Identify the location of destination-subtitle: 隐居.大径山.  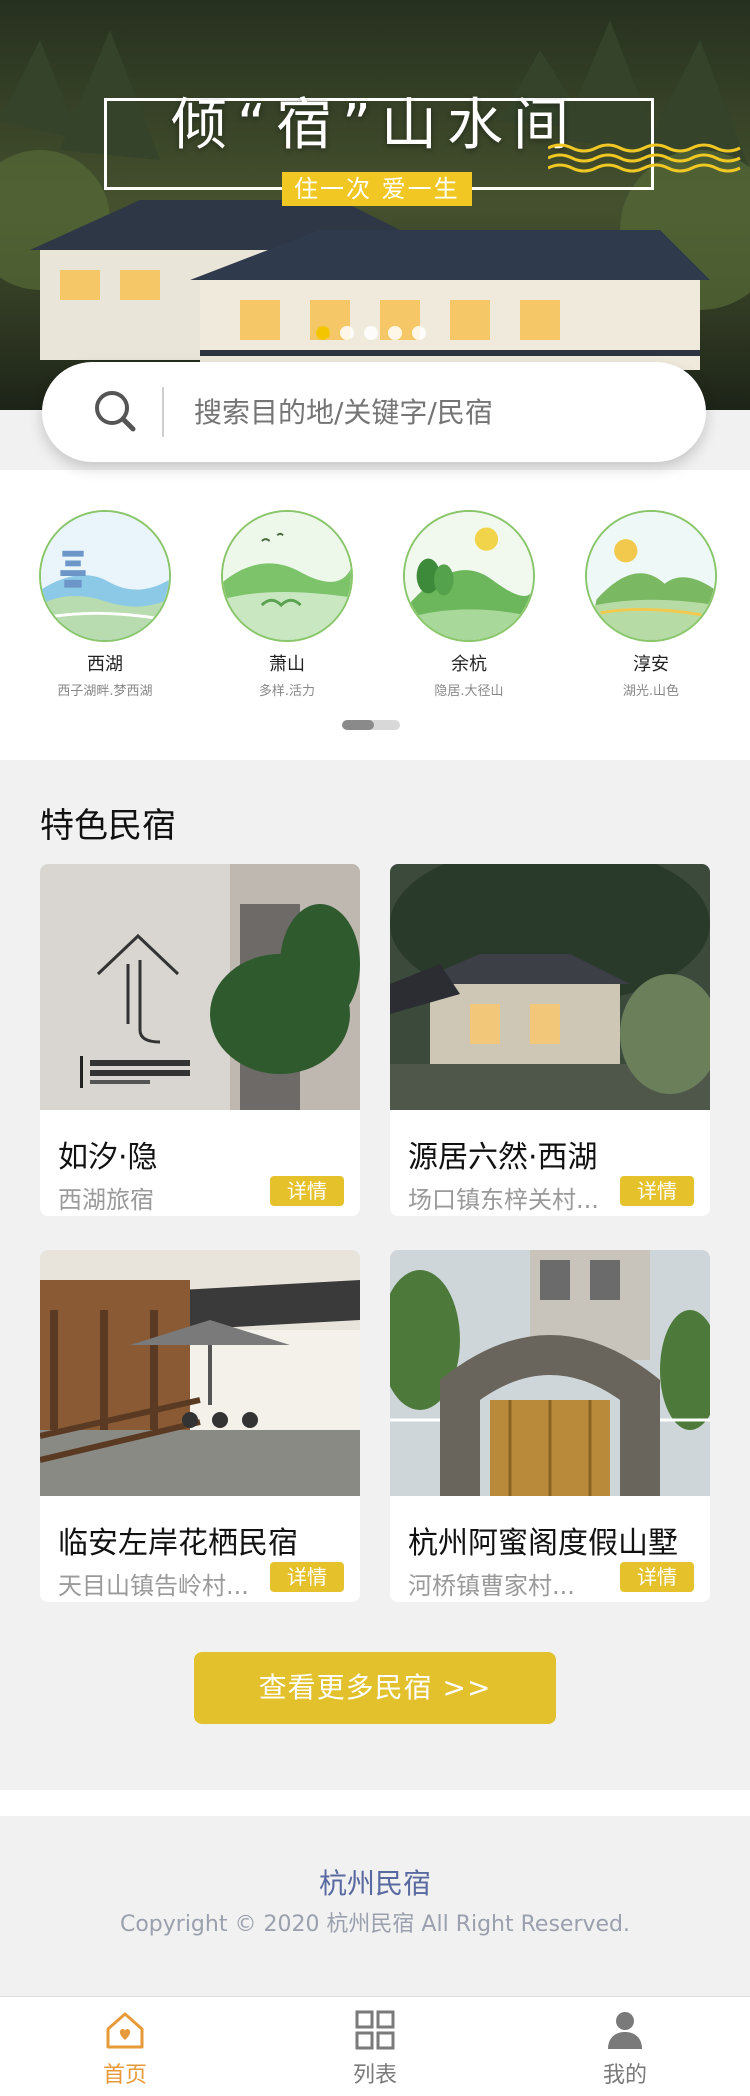
(469, 691).